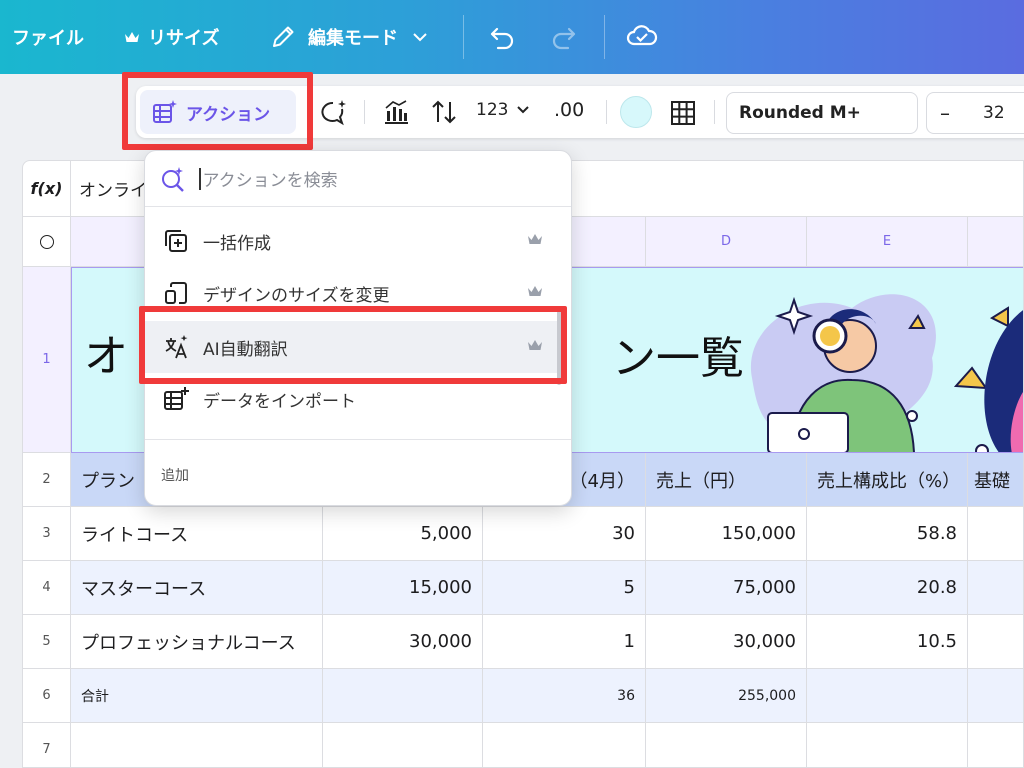 Image resolution: width=1024 pixels, height=768 pixels. Describe the element at coordinates (936, 587) in the screenshot. I see `ratio-value: 20.8` at that location.